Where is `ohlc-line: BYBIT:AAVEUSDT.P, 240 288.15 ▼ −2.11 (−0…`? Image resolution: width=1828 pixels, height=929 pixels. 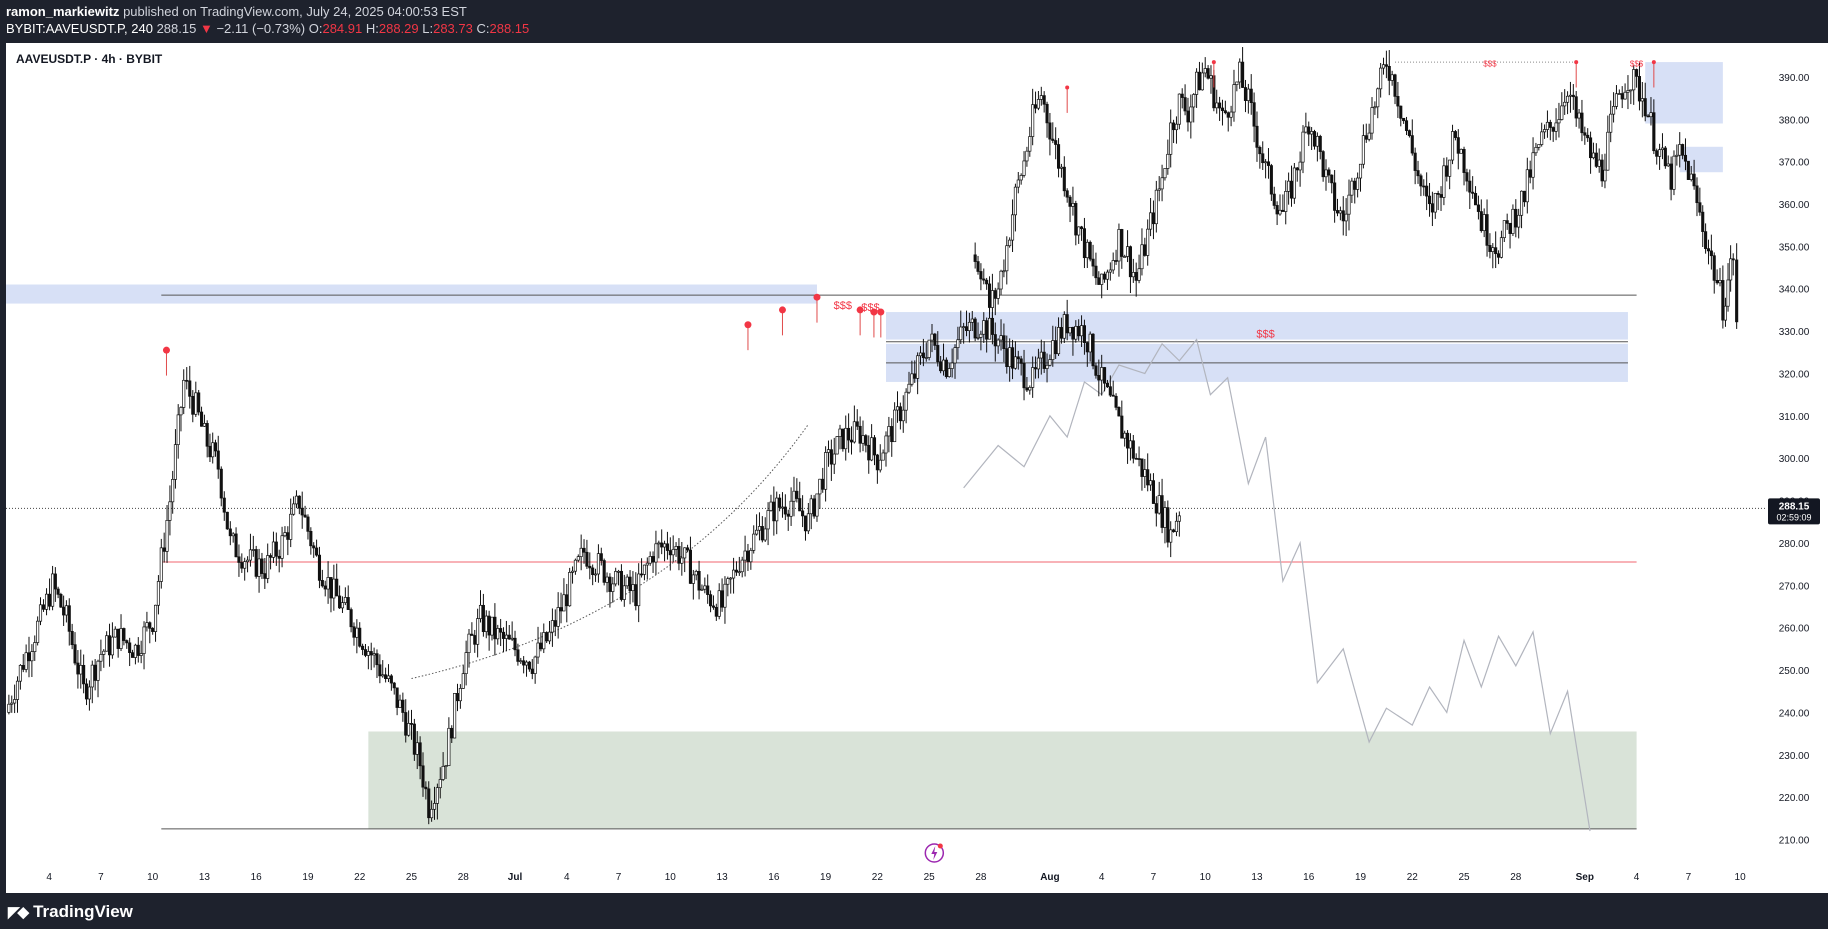
ohlc-line: BYBIT:AAVEUSDT.P, 240 288.15 ▼ −2.11 (−0… is located at coordinates (267, 28).